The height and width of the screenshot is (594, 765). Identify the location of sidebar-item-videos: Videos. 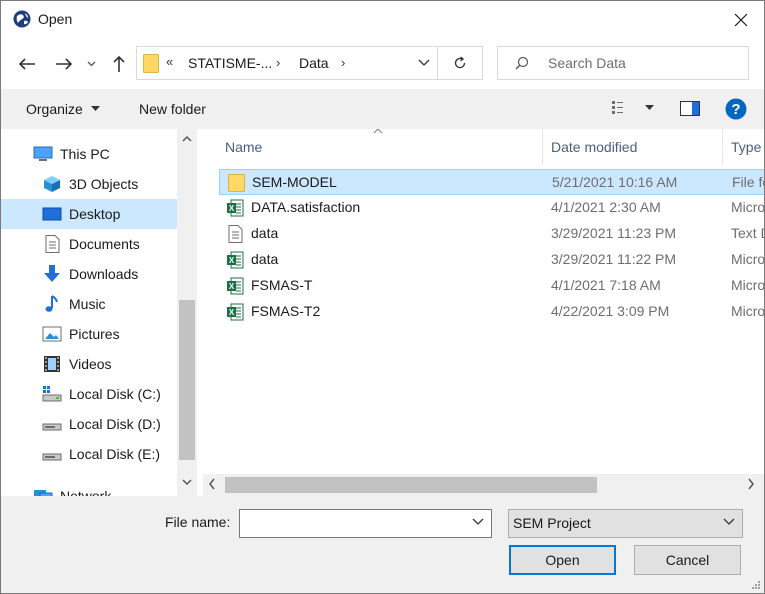
(89, 364).